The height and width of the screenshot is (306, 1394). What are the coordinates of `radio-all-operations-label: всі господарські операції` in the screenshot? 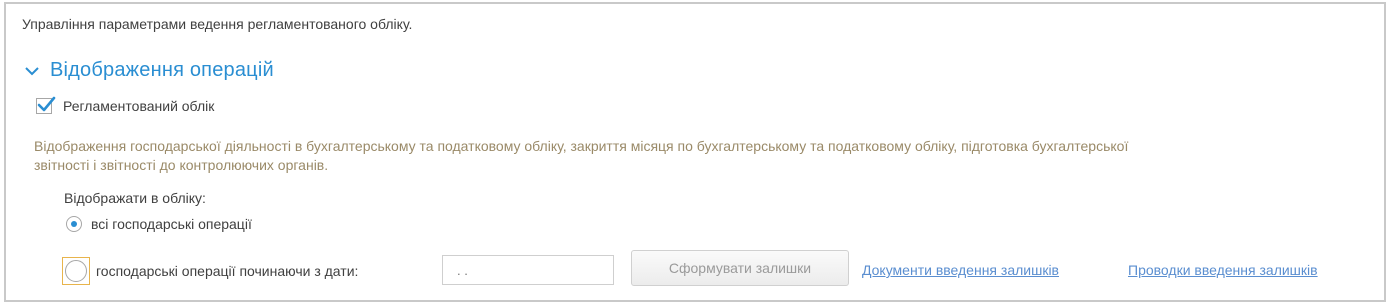 It's located at (171, 224).